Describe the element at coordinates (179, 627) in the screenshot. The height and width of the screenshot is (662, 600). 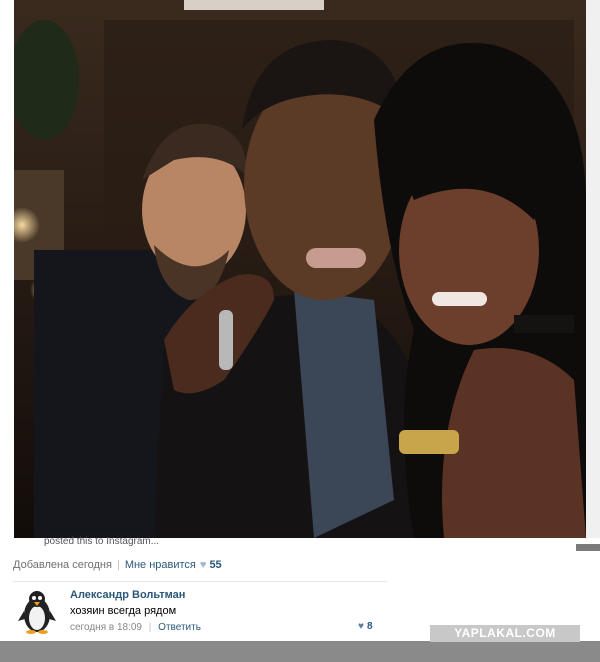
I see `reply-button: Ответить` at that location.